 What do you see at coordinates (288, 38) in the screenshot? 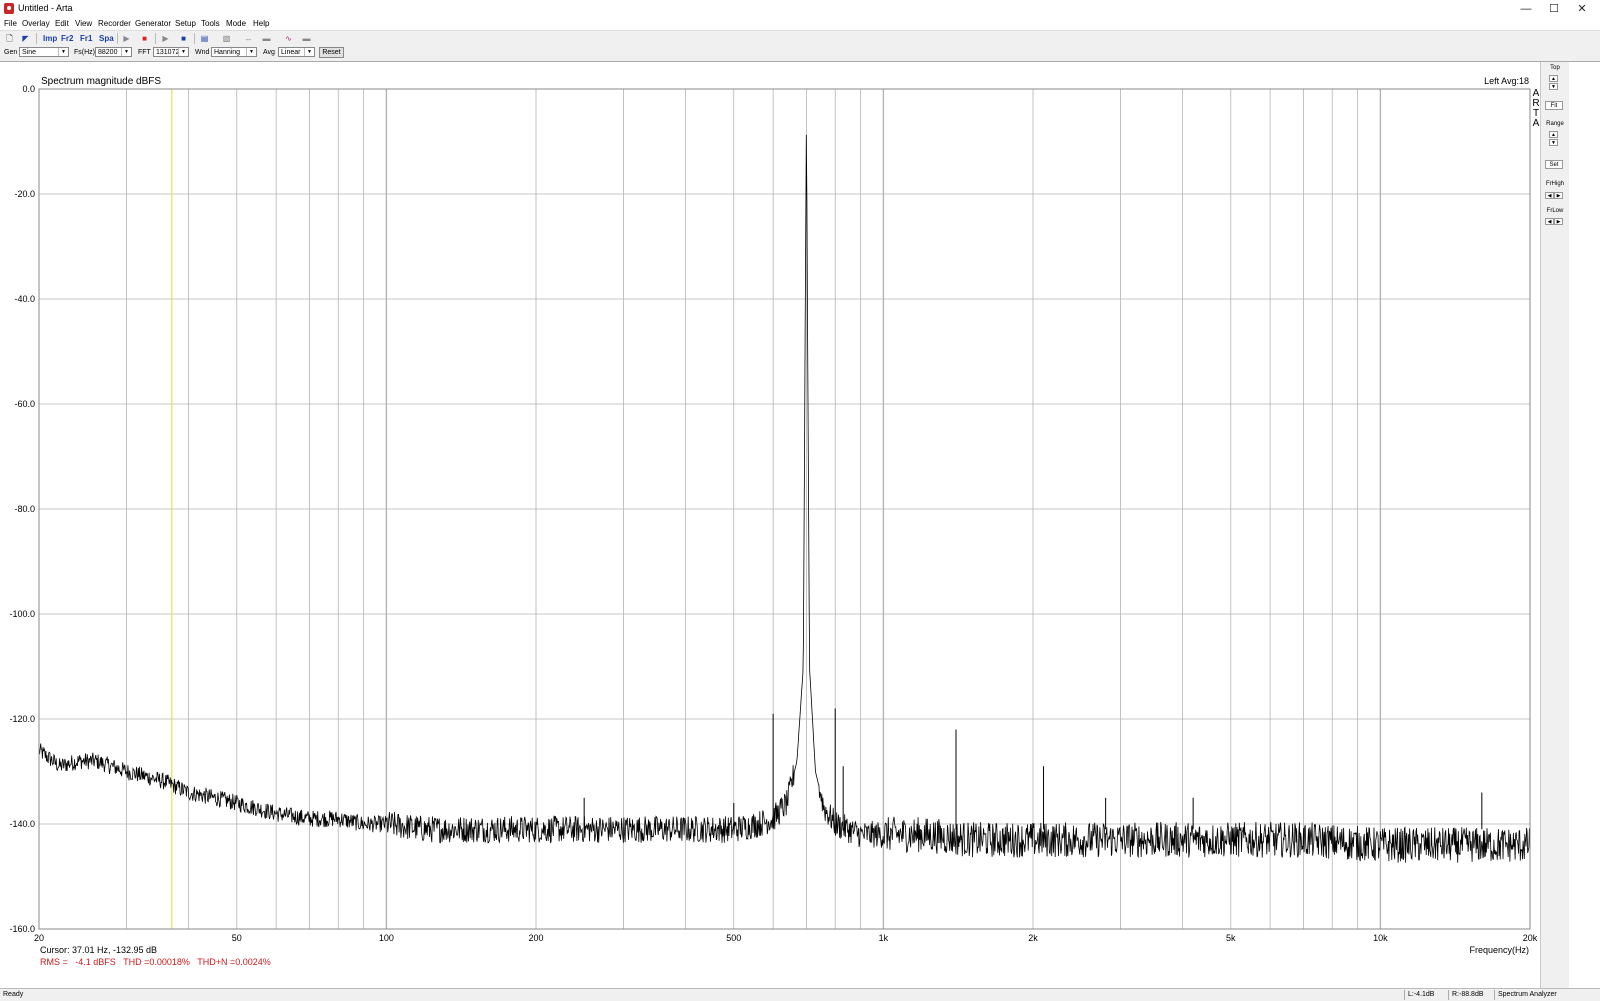
I see `oscilloscope-icon: ∿` at bounding box center [288, 38].